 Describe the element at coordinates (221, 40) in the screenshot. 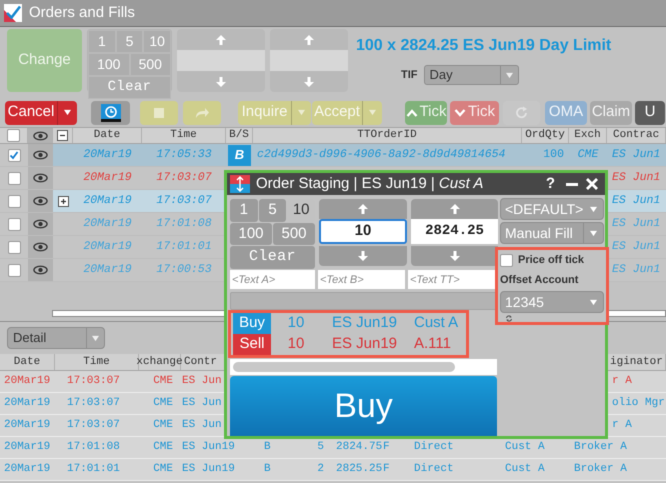

I see `up-arrow-icon` at that location.